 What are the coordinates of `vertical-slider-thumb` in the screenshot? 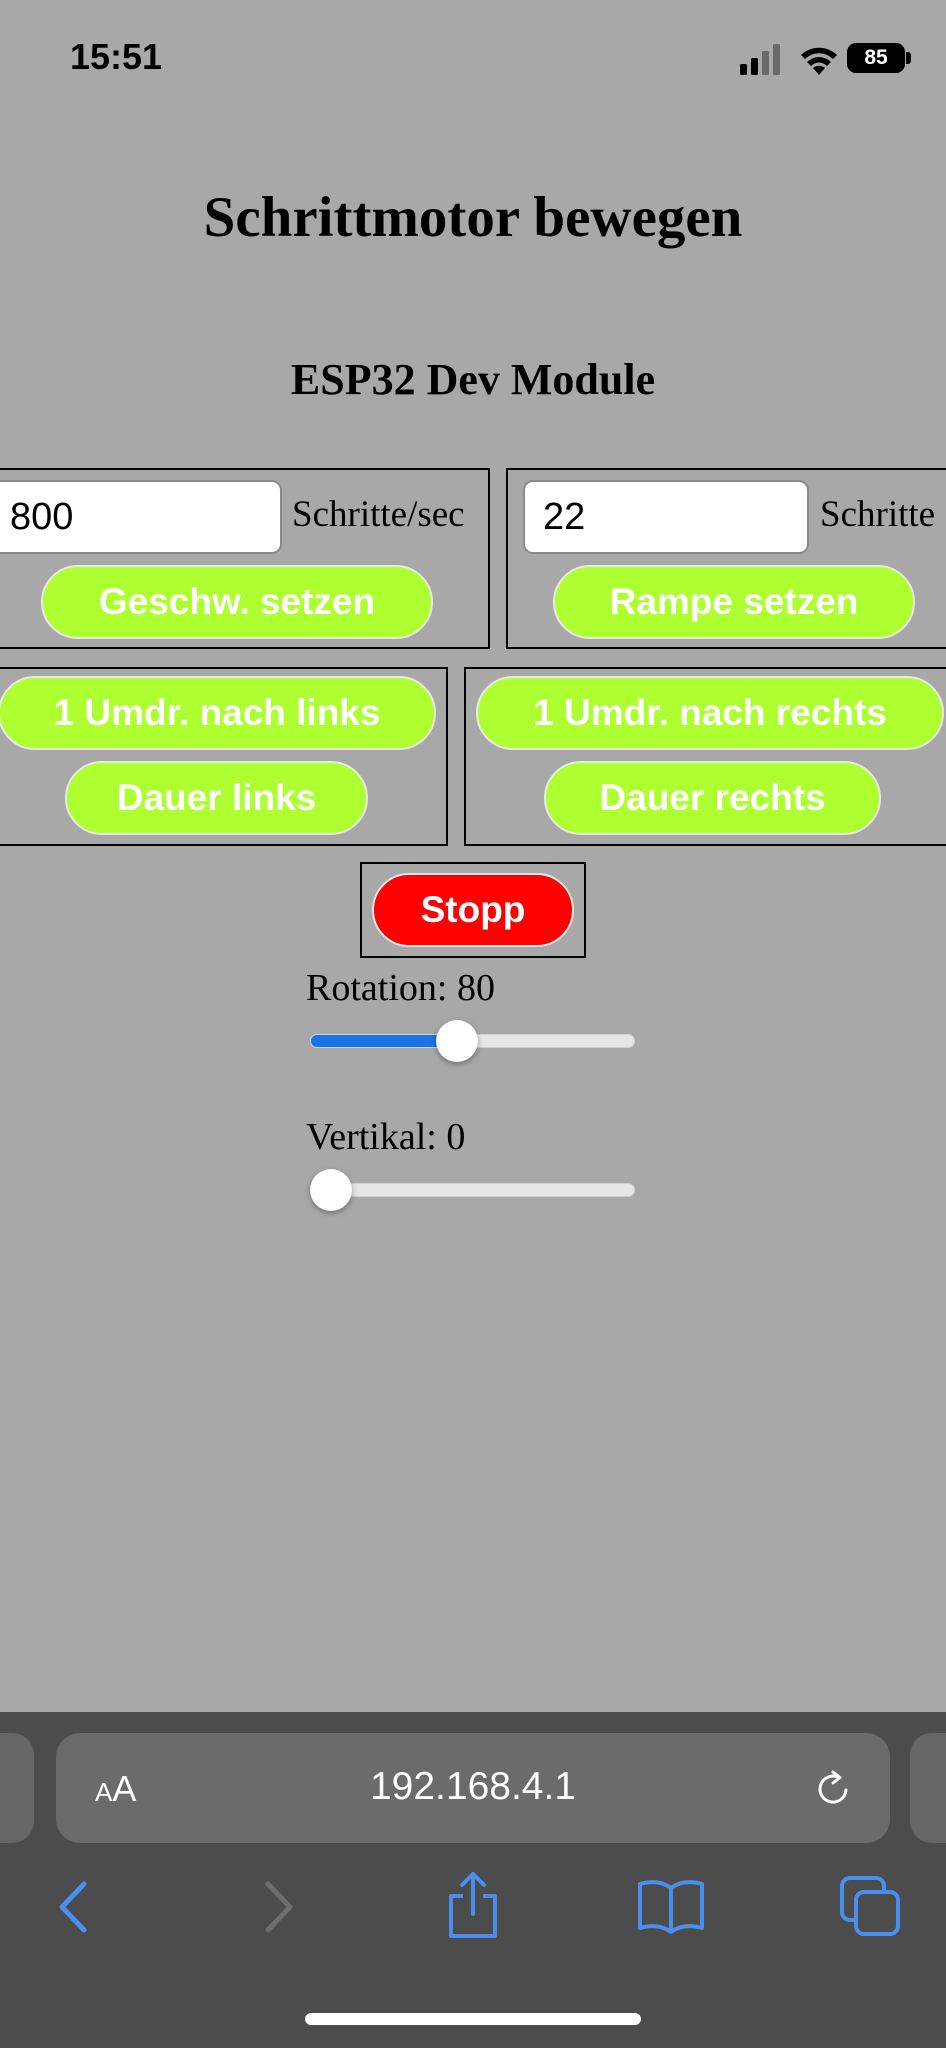 It's located at (331, 1190).